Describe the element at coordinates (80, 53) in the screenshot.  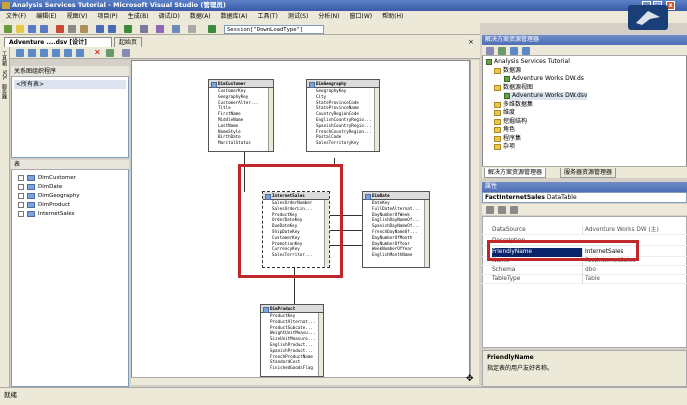
I see `find-table-icon` at that location.